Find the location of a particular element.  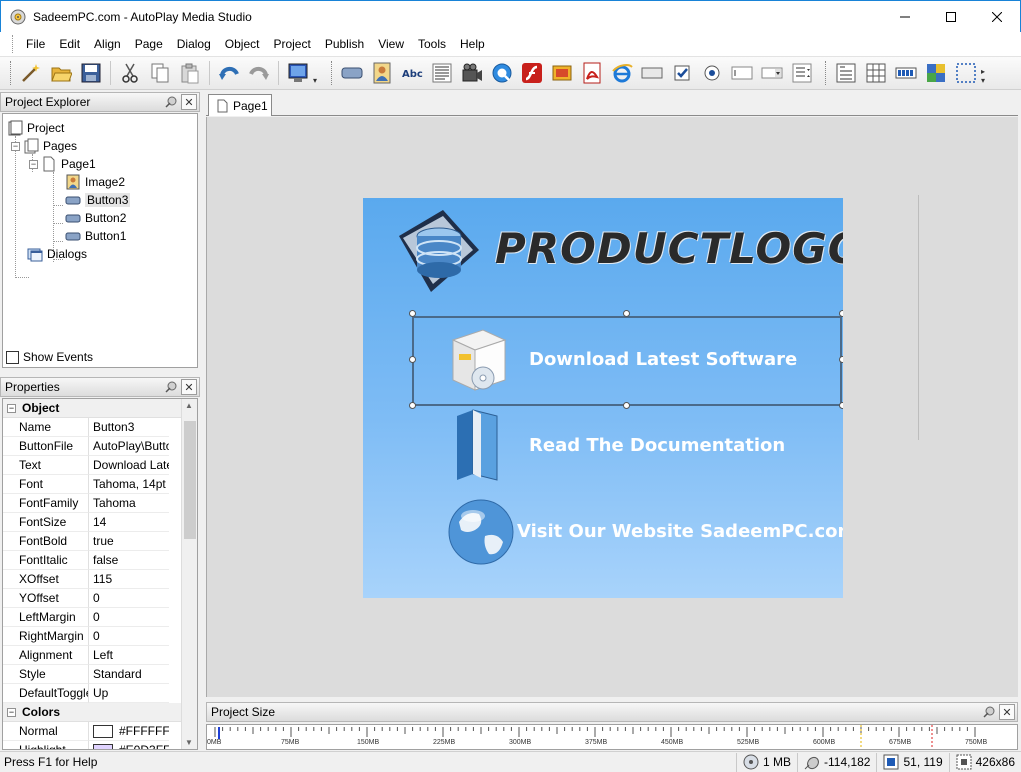

property-row: ButtonFile AutoPlay\Butto is located at coordinates (100, 446).